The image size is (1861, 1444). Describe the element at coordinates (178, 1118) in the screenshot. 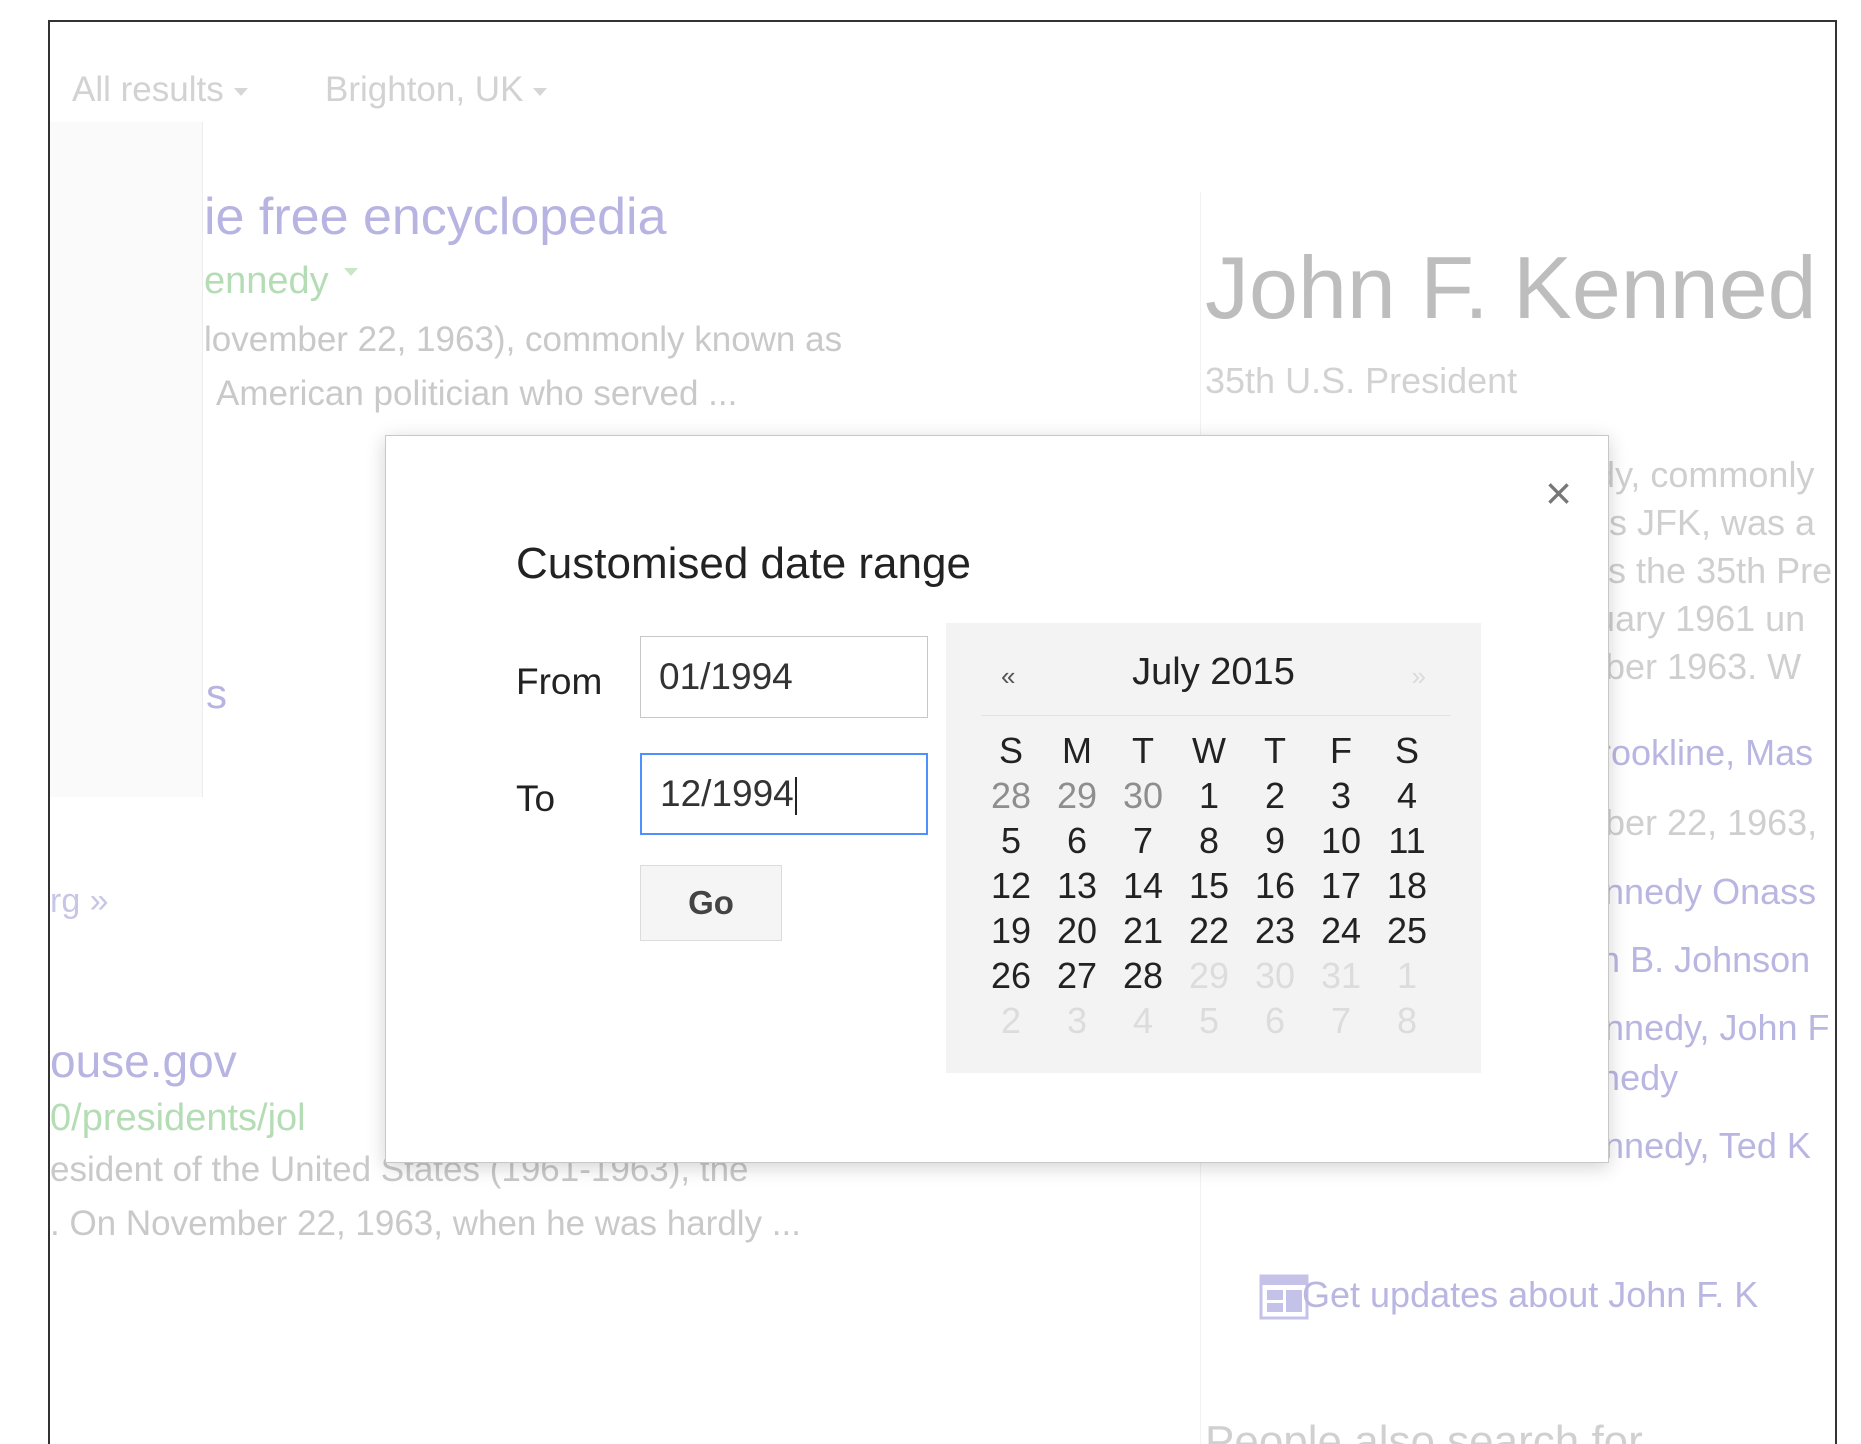

I see `result-2-url: 0/presidents/jol` at that location.